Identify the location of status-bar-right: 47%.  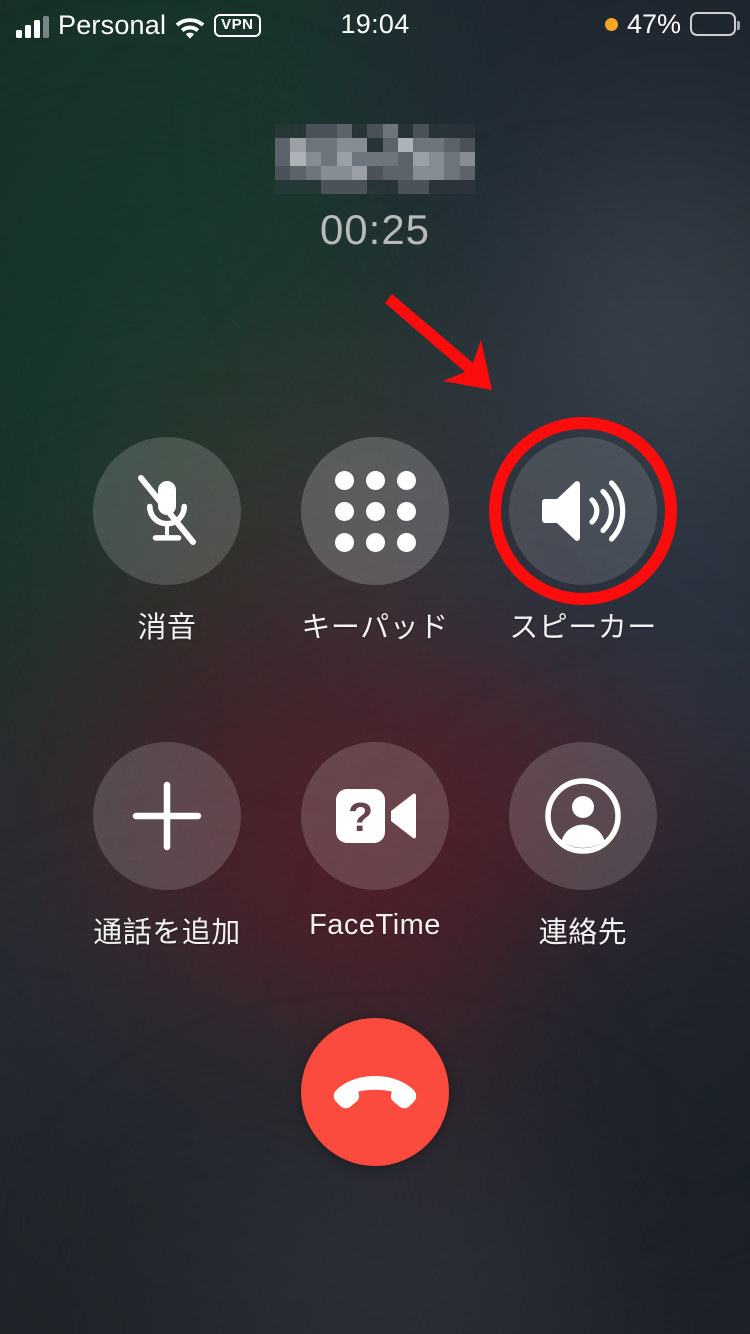
(672, 24).